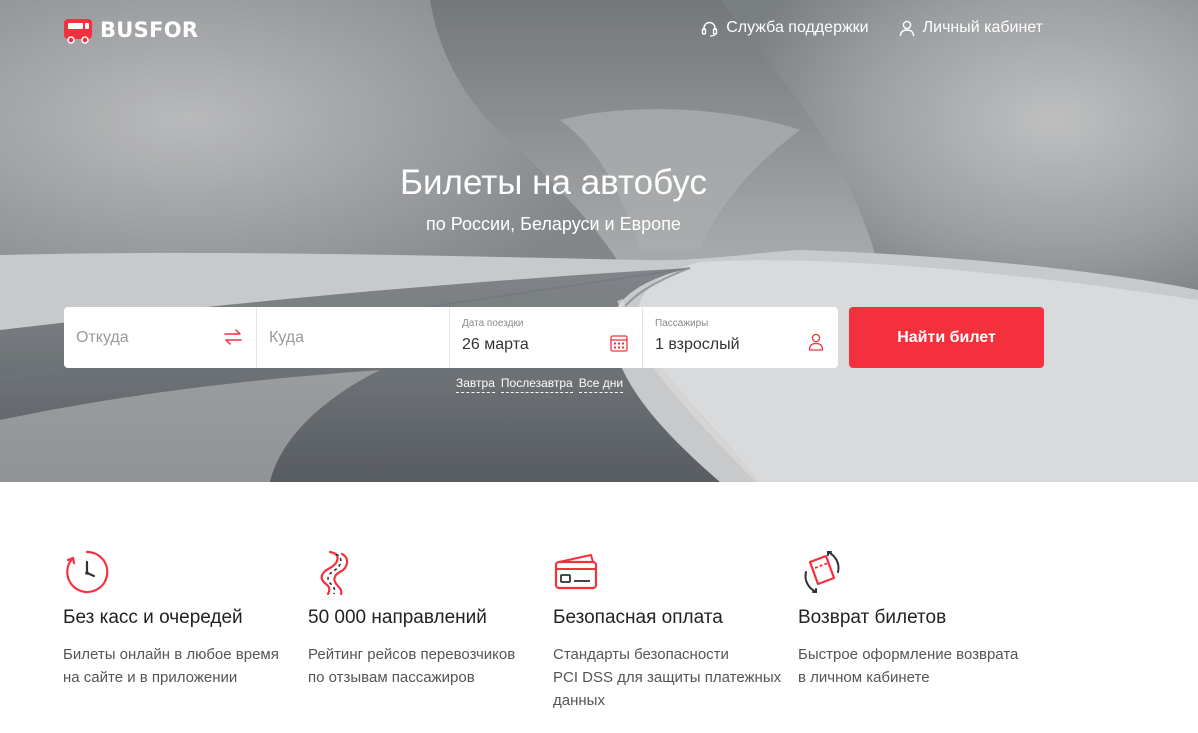 The image size is (1198, 733). I want to click on passengers-value: 1 взрослый, so click(697, 344).